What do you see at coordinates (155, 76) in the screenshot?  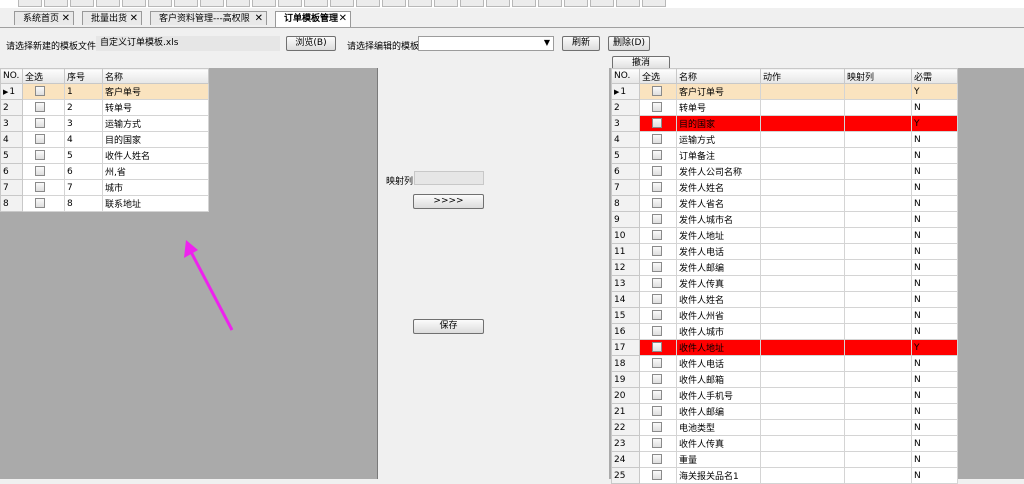 I see `column-header-name: 名称` at bounding box center [155, 76].